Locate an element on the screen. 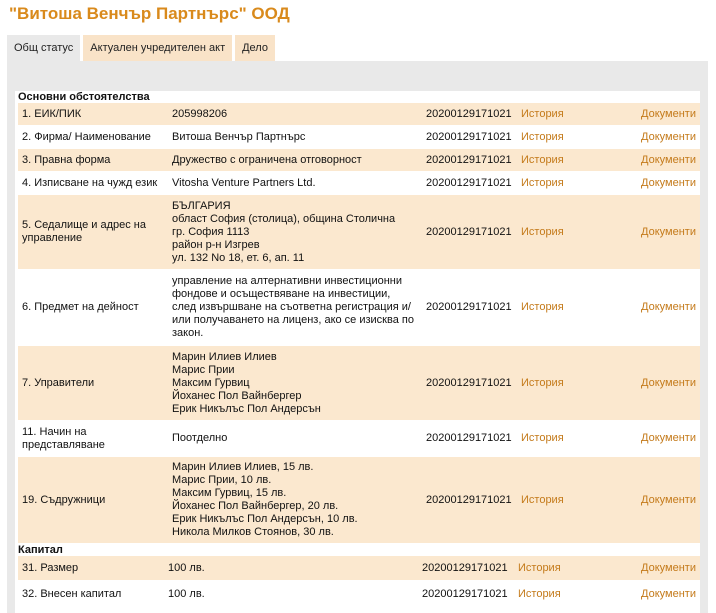 Image resolution: width=716 pixels, height=613 pixels. value-line: област София (столица), община Столична is located at coordinates (284, 218).